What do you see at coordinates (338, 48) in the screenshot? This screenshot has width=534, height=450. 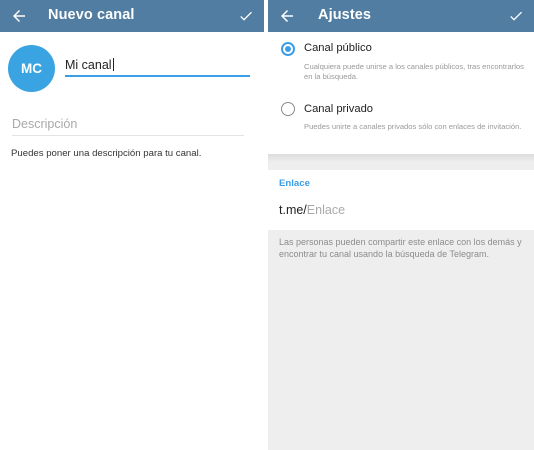 I see `option-title: Canal público` at bounding box center [338, 48].